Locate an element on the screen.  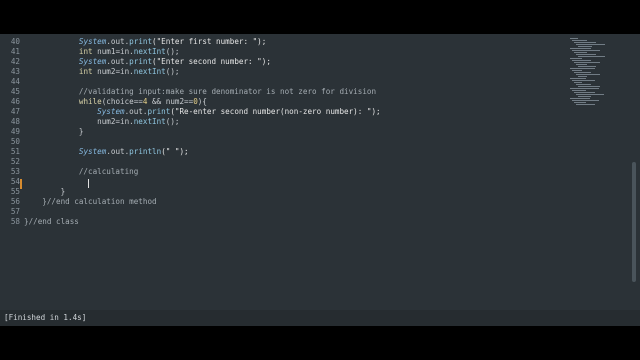
line-number: 50 is located at coordinates (15, 141).